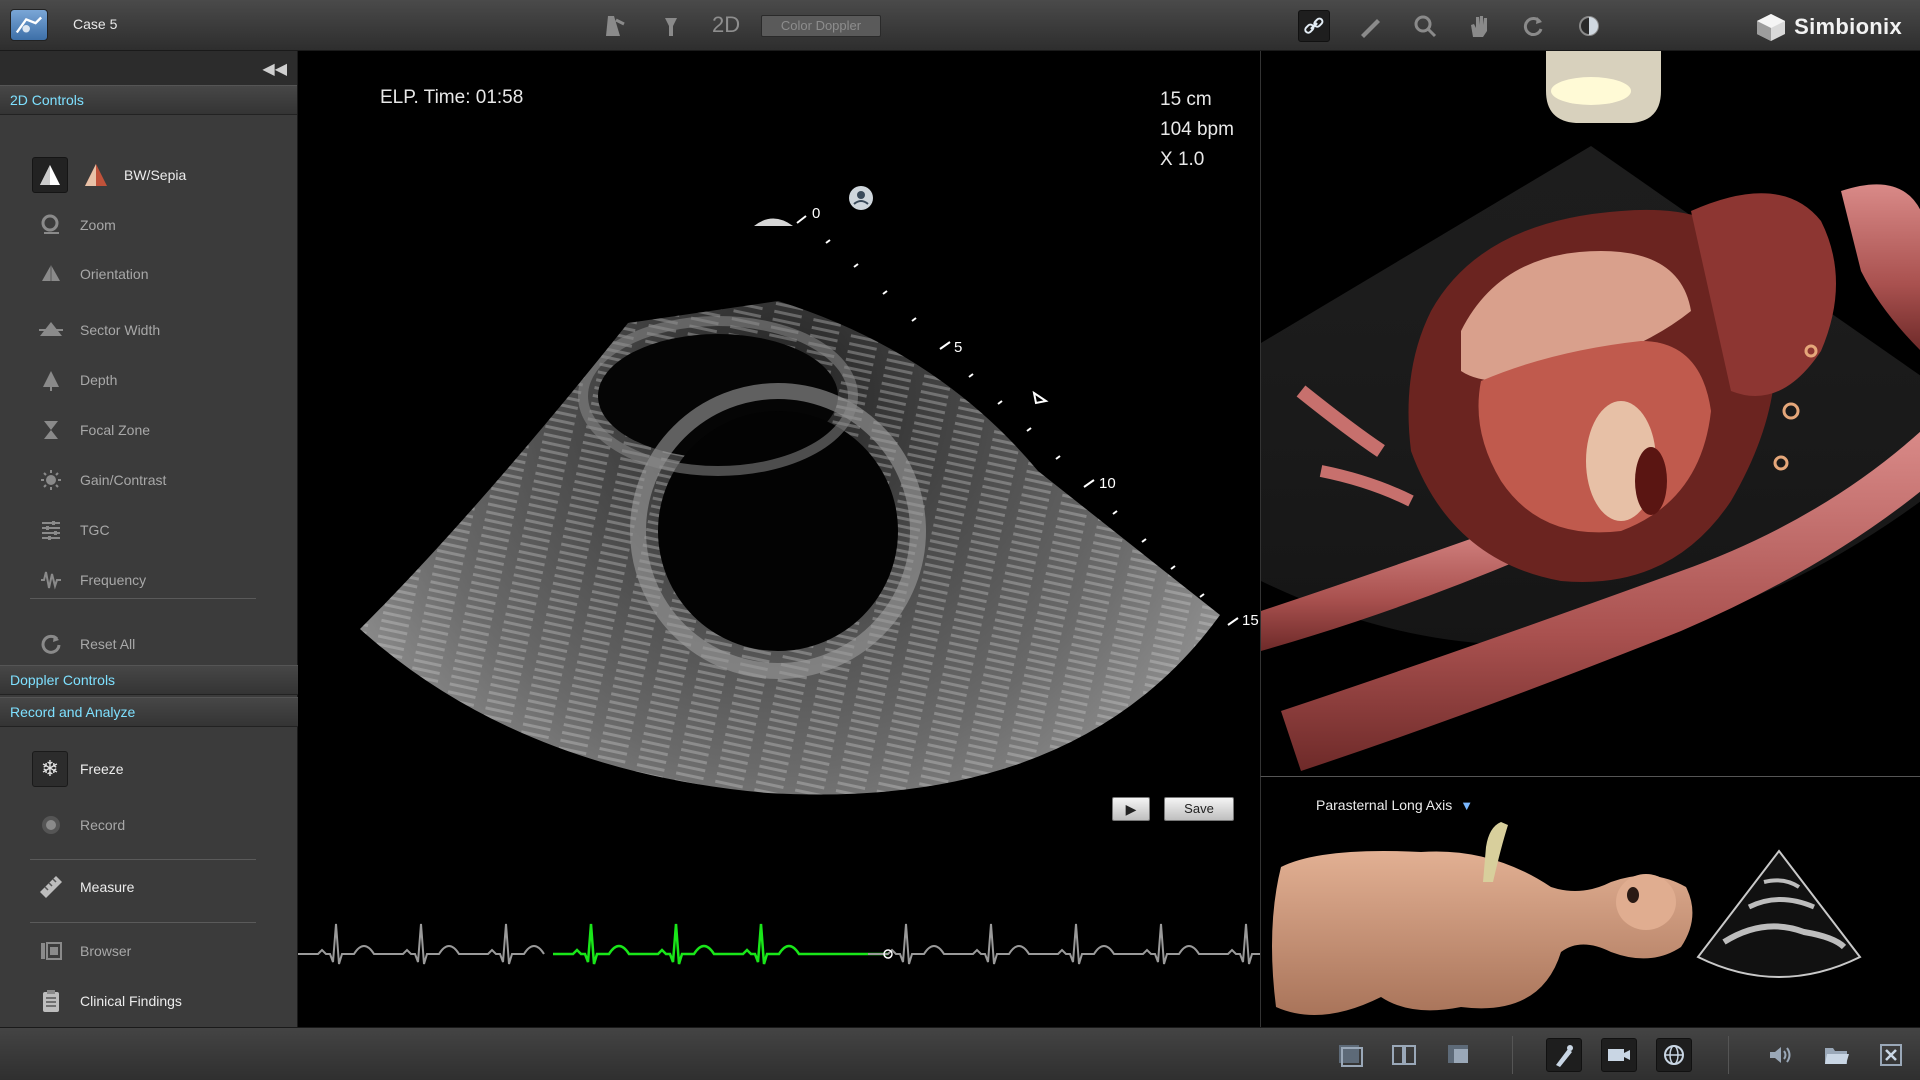 This screenshot has width=1920, height=1080. What do you see at coordinates (51, 644) in the screenshot?
I see `reset-icon` at bounding box center [51, 644].